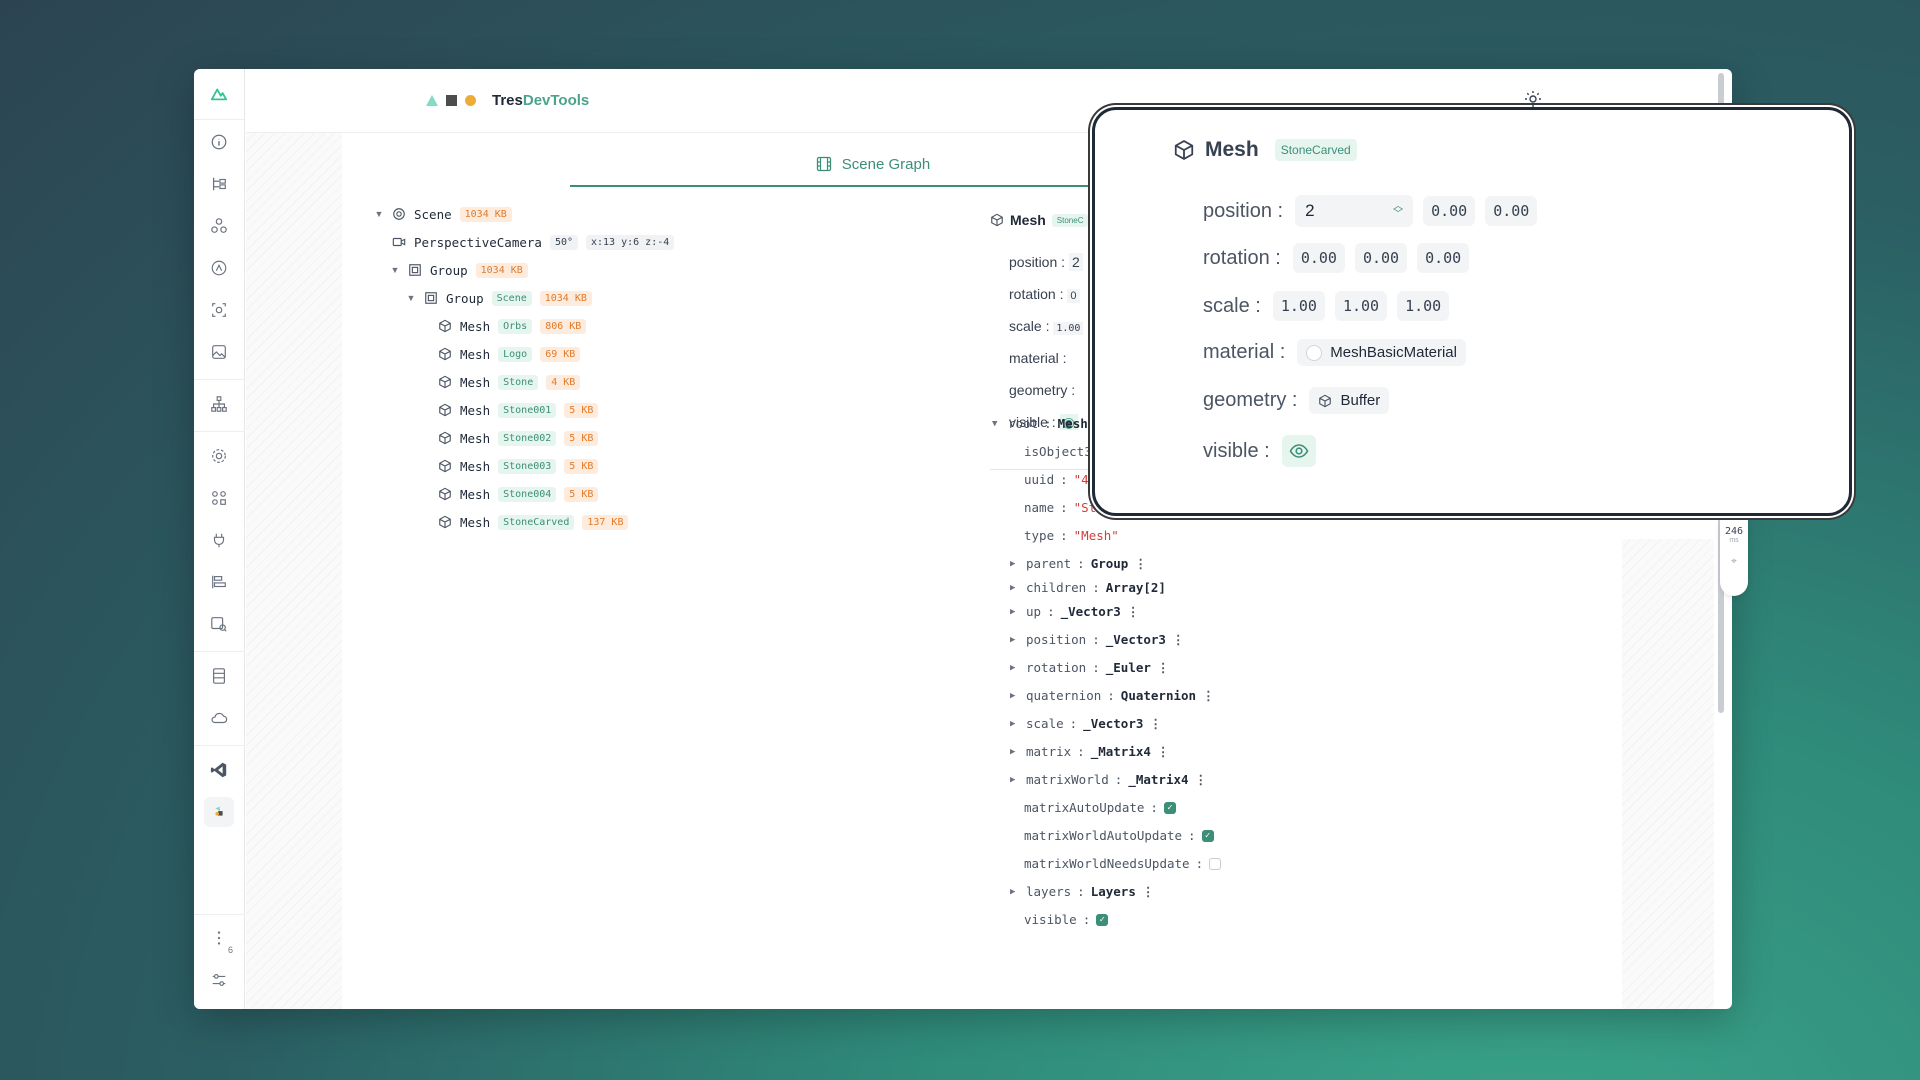 The width and height of the screenshot is (1920, 1080). Describe the element at coordinates (1349, 400) in the screenshot. I see `geometry-button: Buffer` at that location.